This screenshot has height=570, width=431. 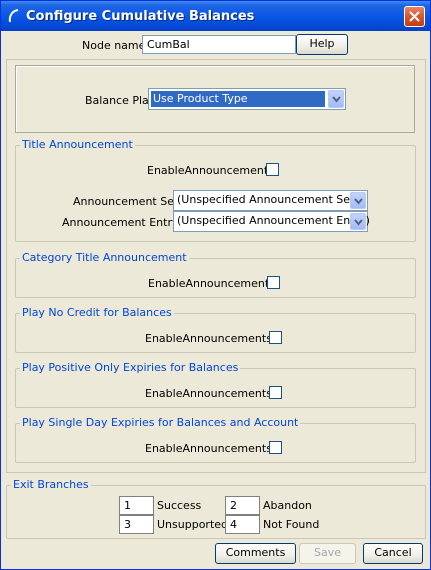 I want to click on close-icon, so click(x=414, y=16).